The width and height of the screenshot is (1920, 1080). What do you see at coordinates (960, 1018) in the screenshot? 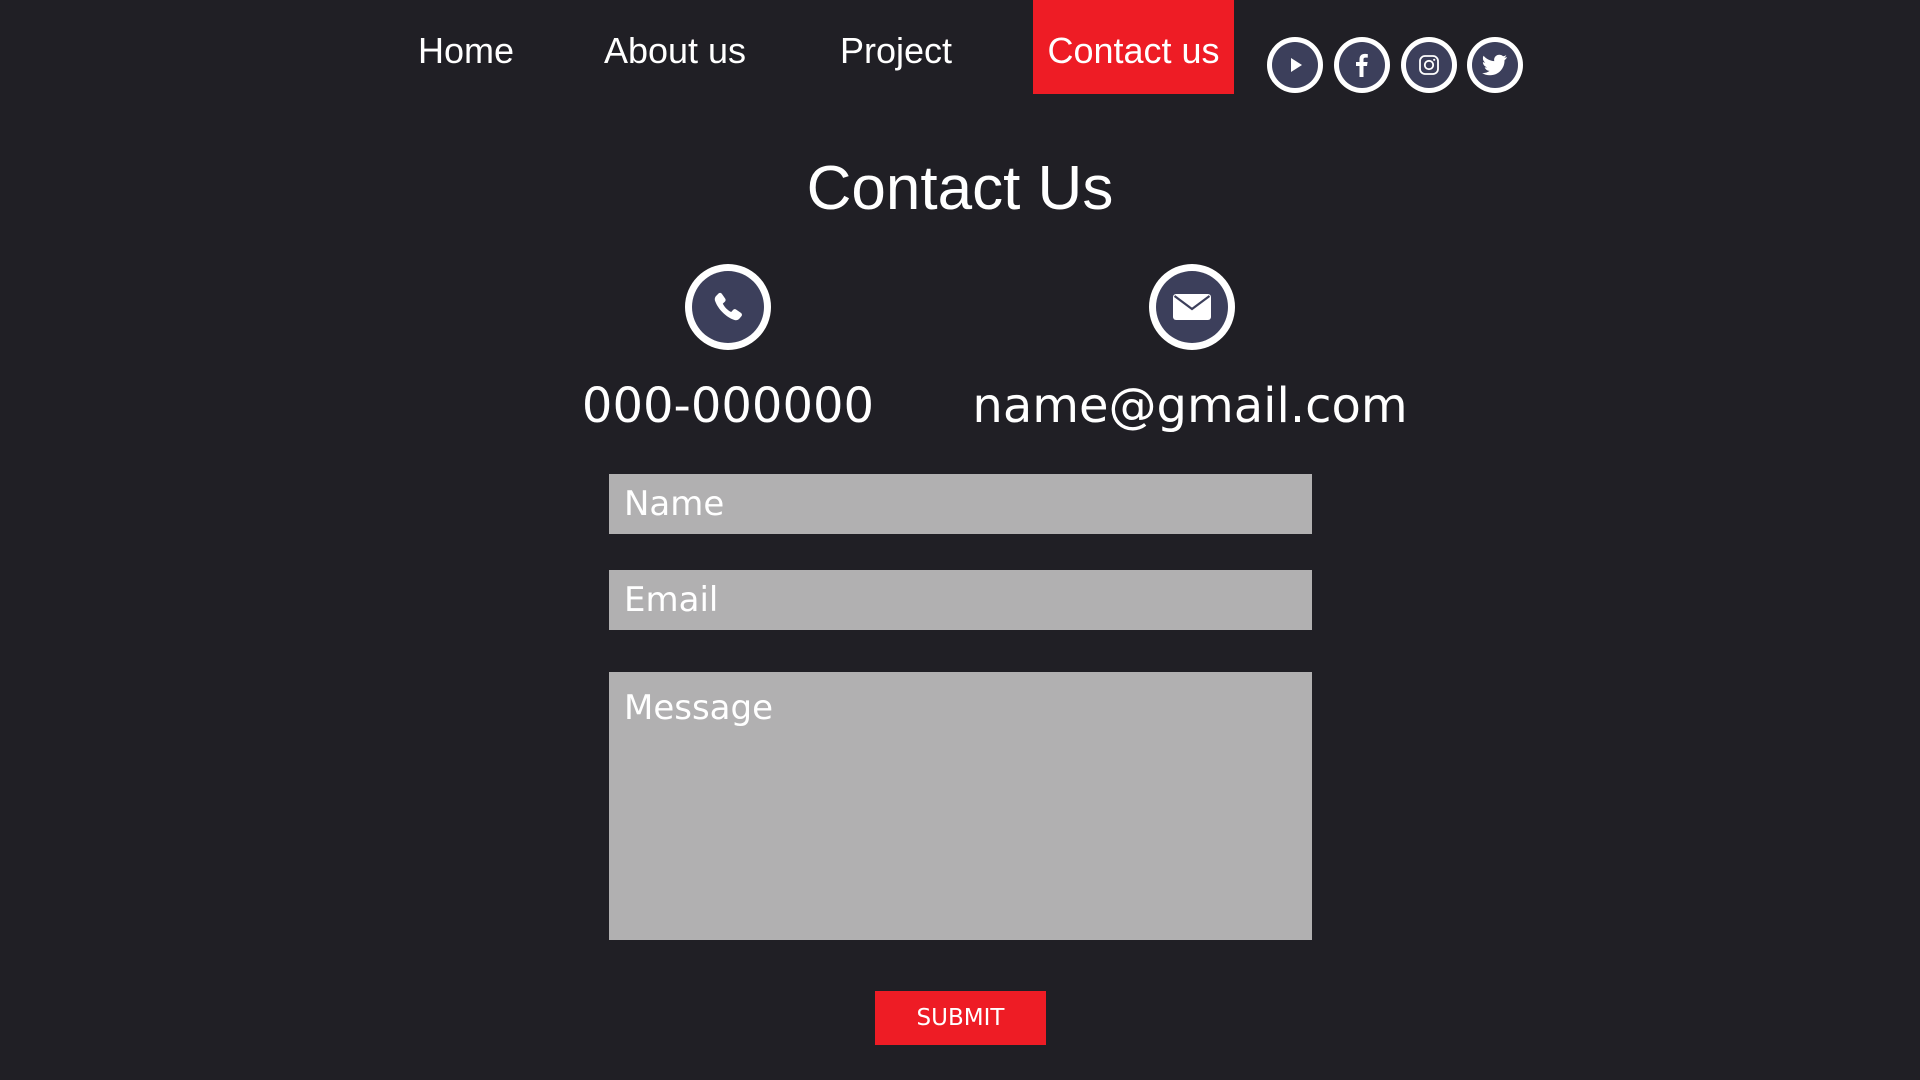
I see `submit-button: SUBMIT` at bounding box center [960, 1018].